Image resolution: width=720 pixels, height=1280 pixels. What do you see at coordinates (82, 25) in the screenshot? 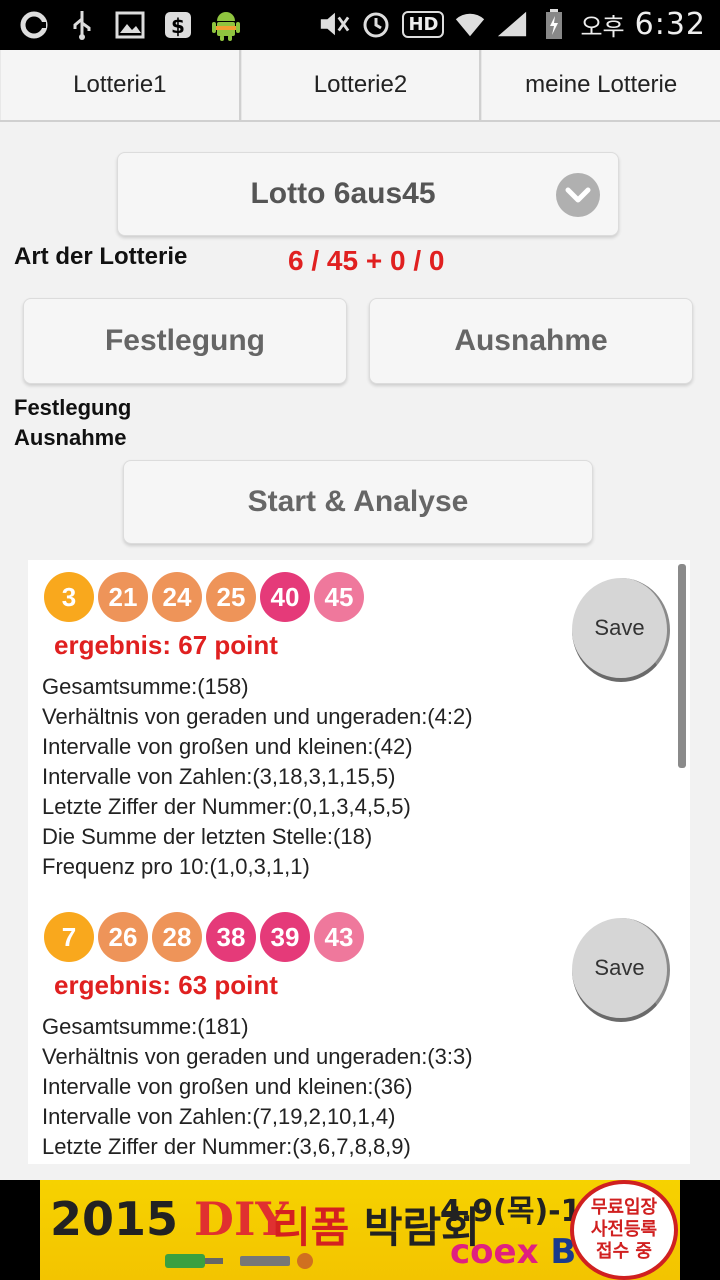
I see `usb-icon` at bounding box center [82, 25].